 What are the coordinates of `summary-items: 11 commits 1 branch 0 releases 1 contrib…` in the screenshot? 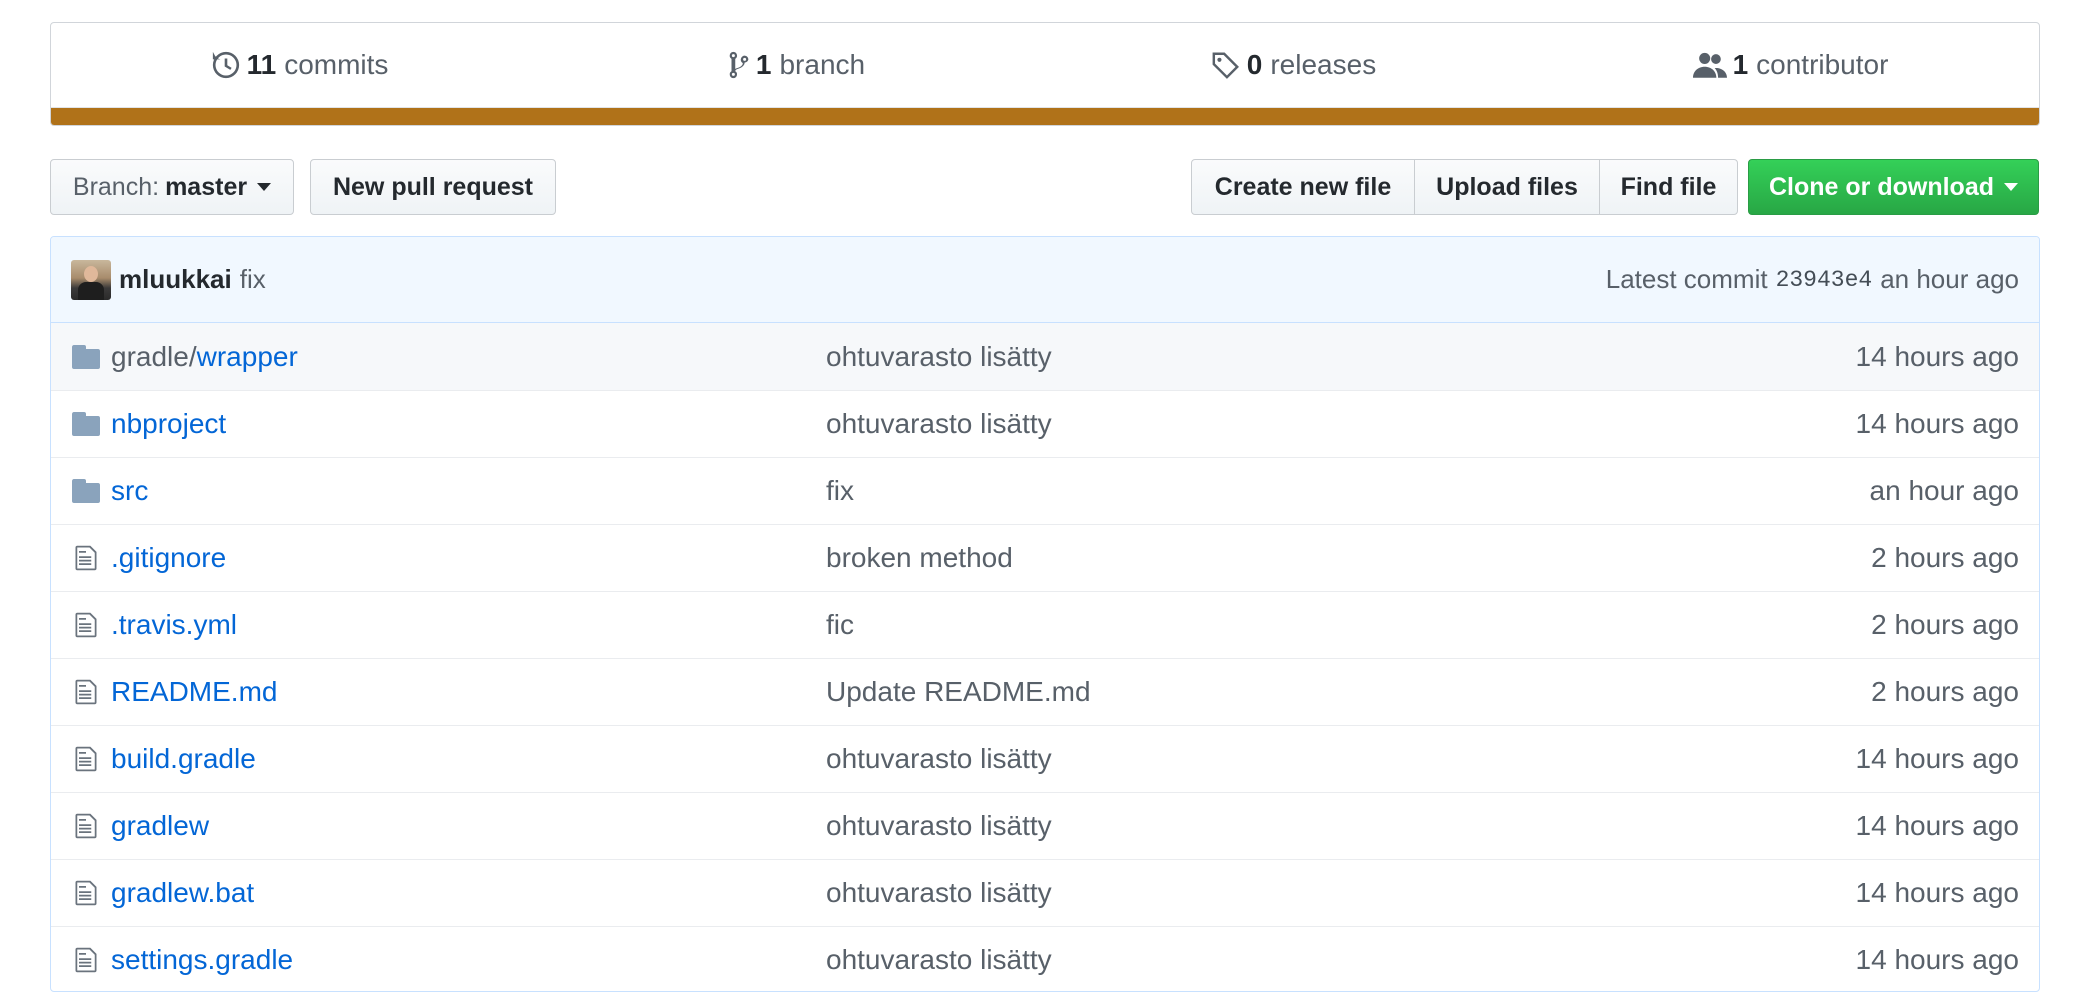 It's located at (1045, 65).